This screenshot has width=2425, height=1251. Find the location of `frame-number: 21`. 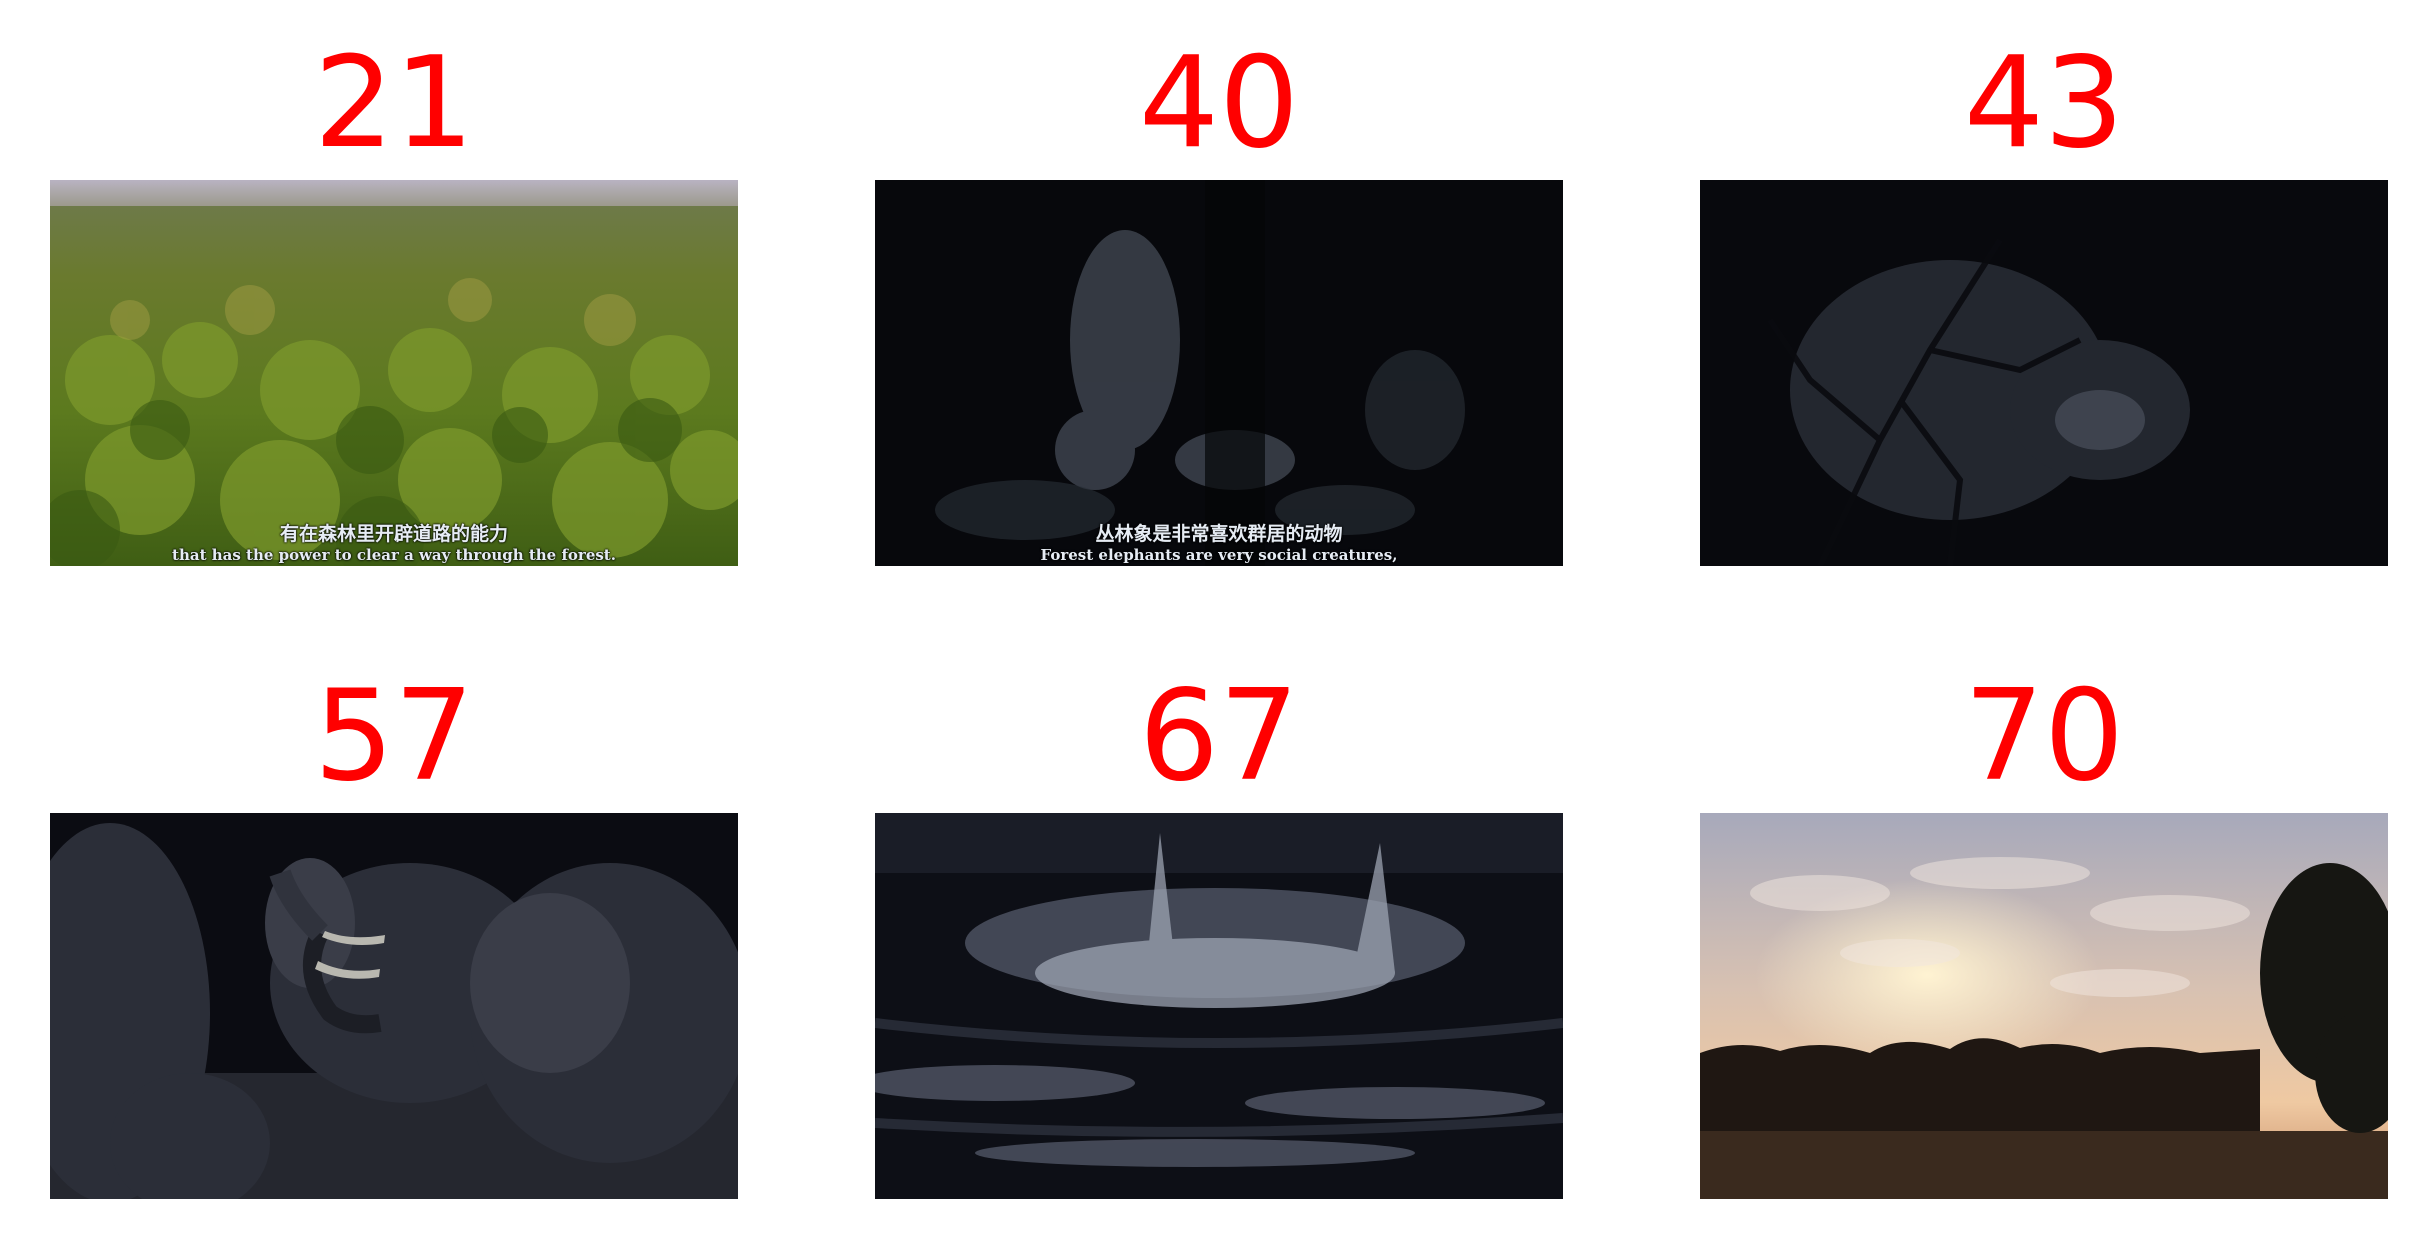

frame-number: 21 is located at coordinates (394, 102).